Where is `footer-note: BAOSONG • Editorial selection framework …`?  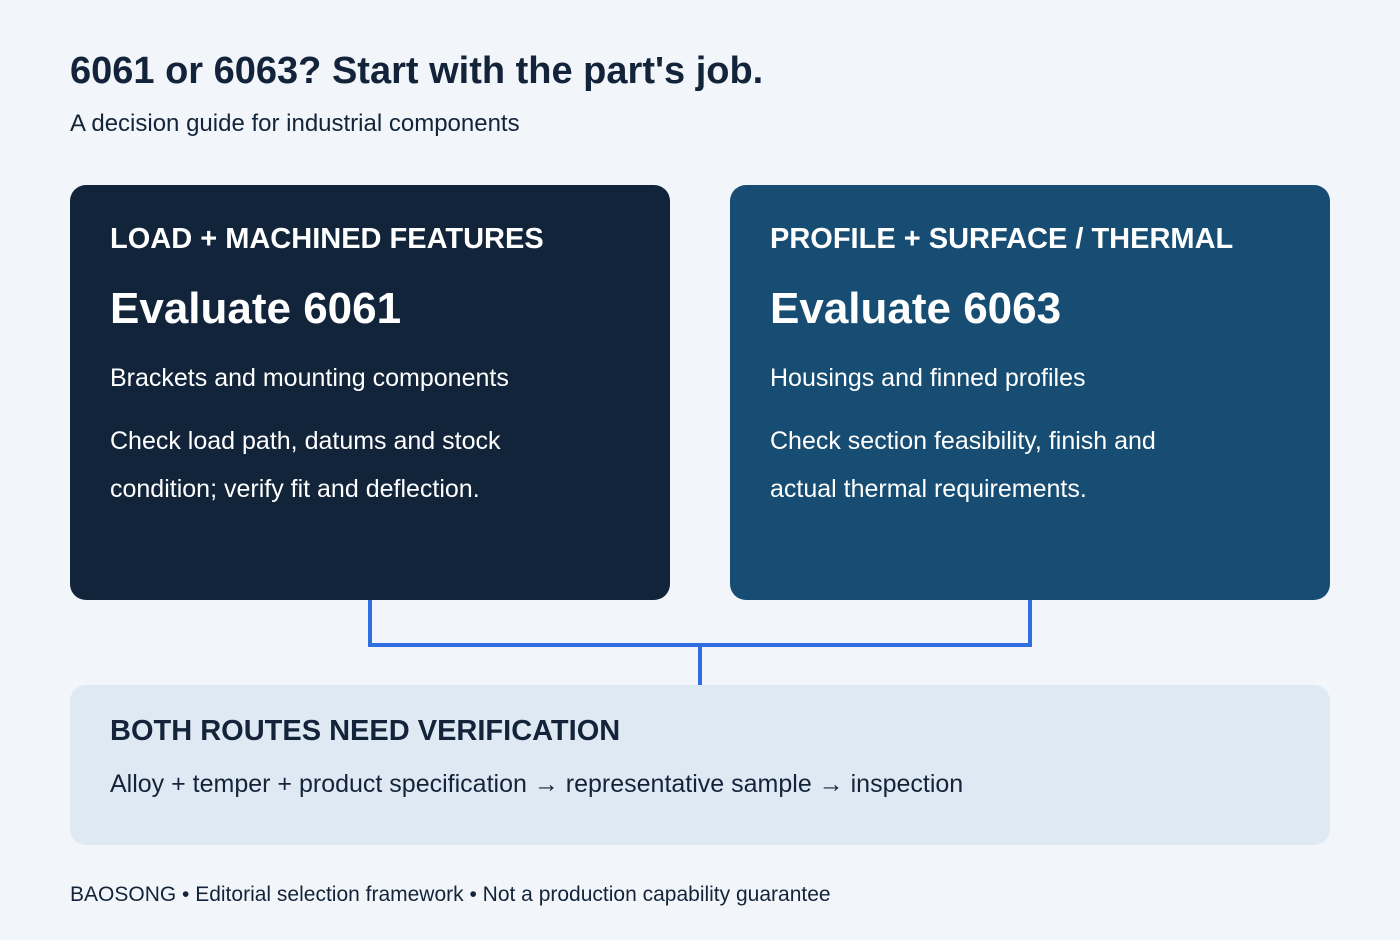 footer-note: BAOSONG • Editorial selection framework … is located at coordinates (450, 894).